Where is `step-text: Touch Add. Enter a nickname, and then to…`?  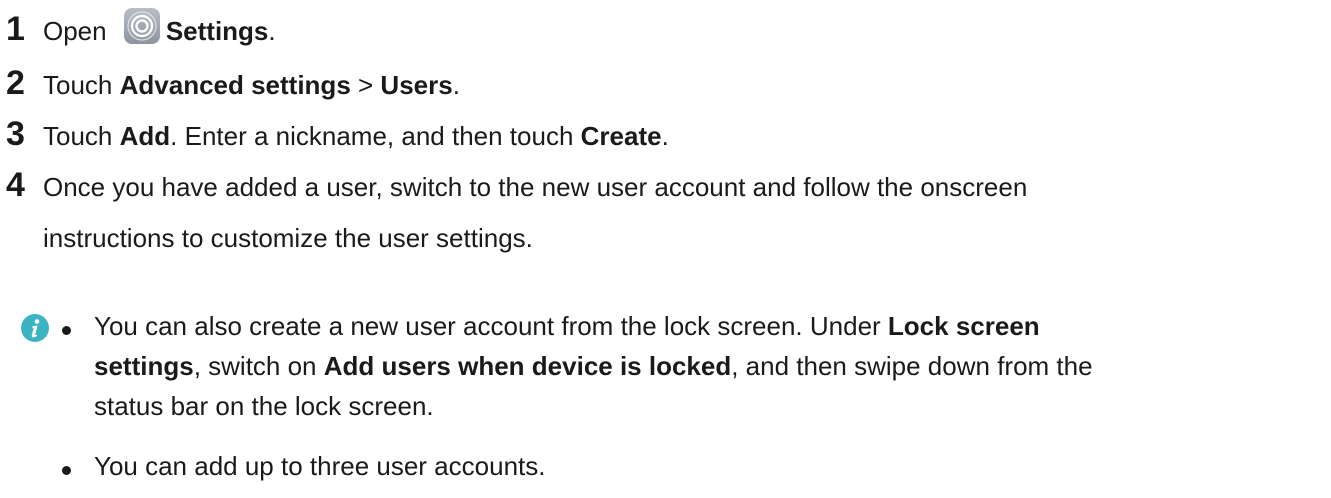
step-text: Touch Add. Enter a nickname, and then to… is located at coordinates (356, 136).